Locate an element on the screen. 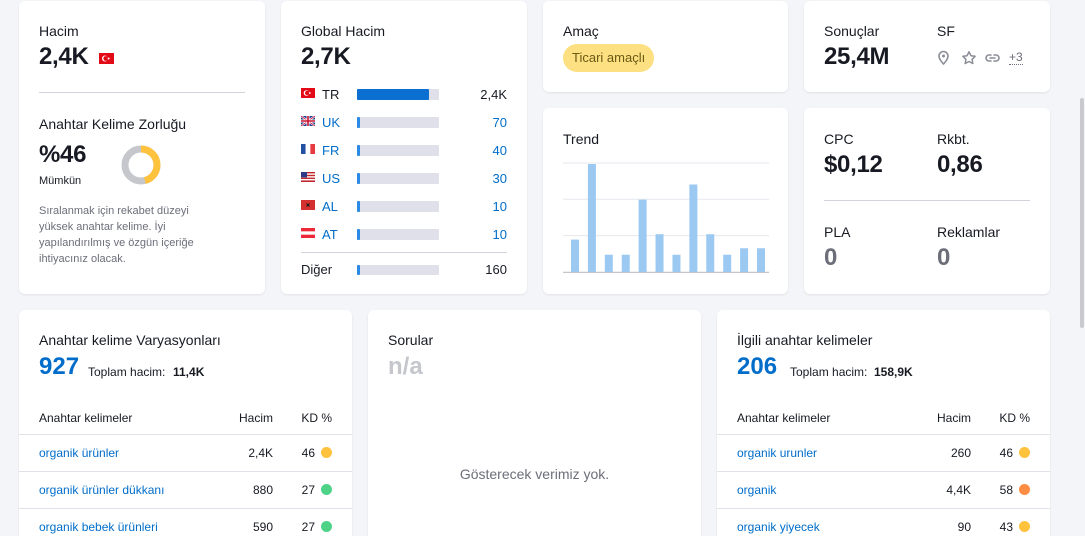  competition-label: Rkbt. is located at coordinates (953, 139).